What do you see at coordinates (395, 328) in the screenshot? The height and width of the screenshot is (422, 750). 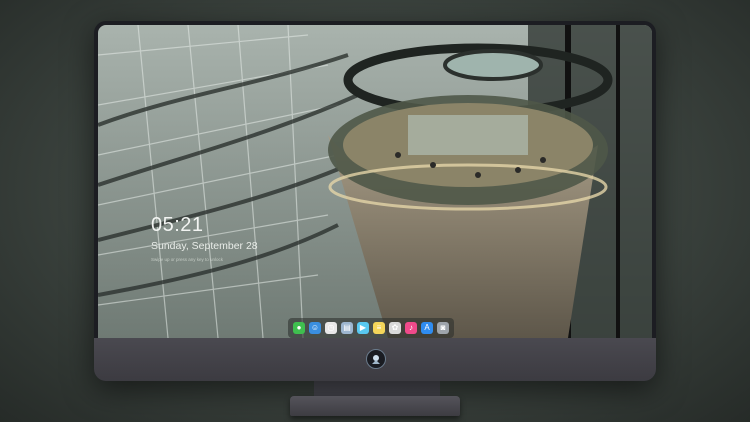 I see `photos-icon: ✿` at bounding box center [395, 328].